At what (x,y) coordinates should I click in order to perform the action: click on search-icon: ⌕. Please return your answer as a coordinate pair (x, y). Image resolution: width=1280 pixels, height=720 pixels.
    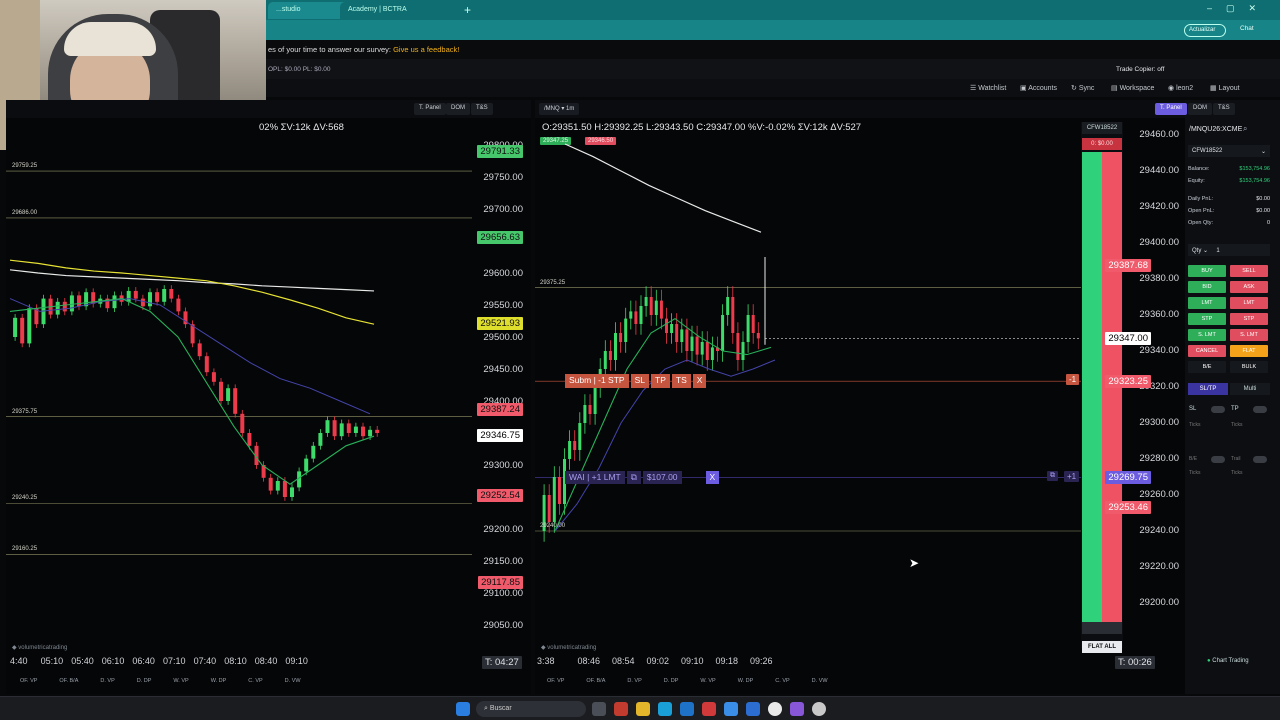
    Looking at the image, I should click on (1245, 129).